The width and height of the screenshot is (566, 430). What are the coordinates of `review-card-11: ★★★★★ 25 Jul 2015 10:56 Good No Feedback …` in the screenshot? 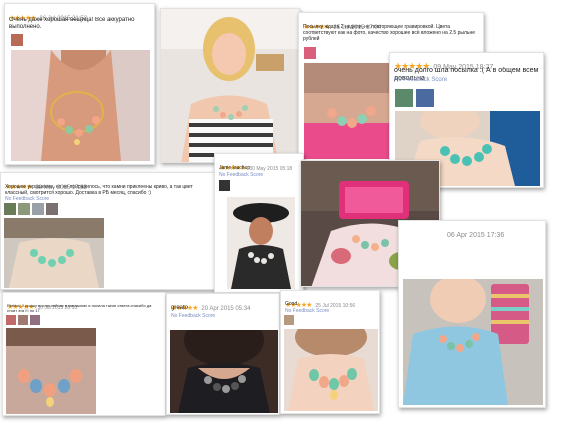 It's located at (330, 352).